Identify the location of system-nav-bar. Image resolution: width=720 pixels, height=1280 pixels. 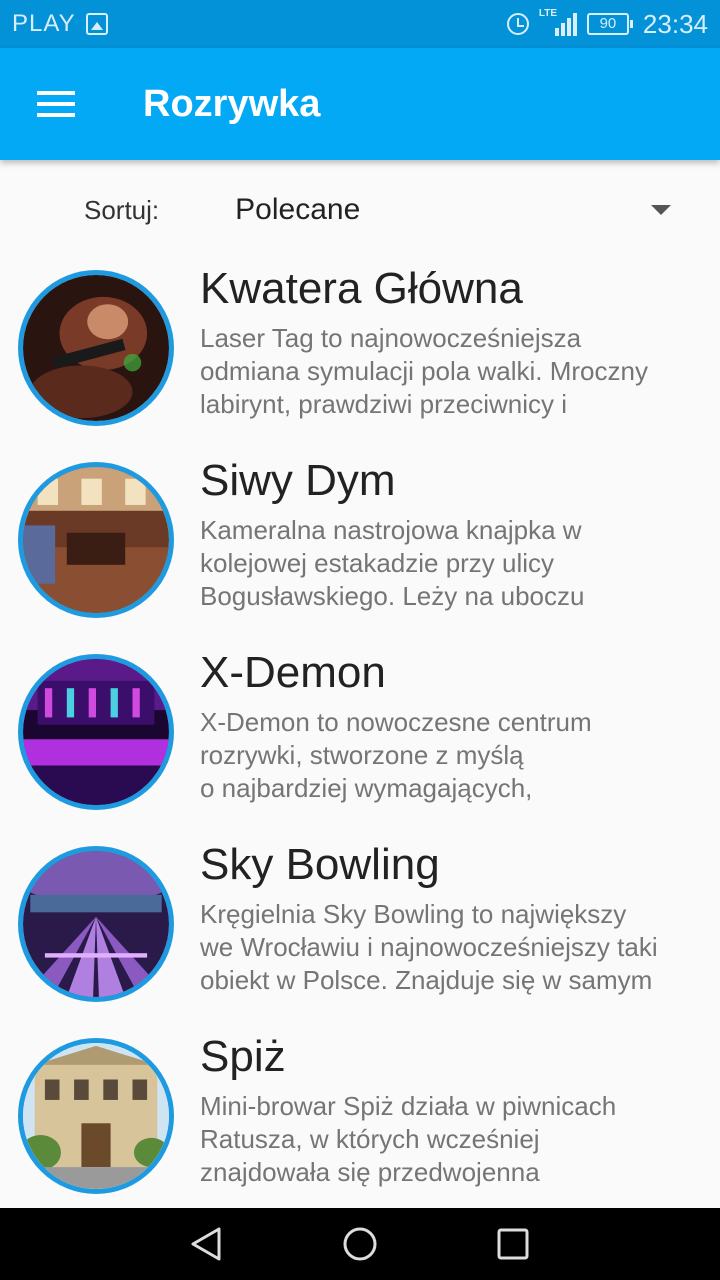
(360, 1244).